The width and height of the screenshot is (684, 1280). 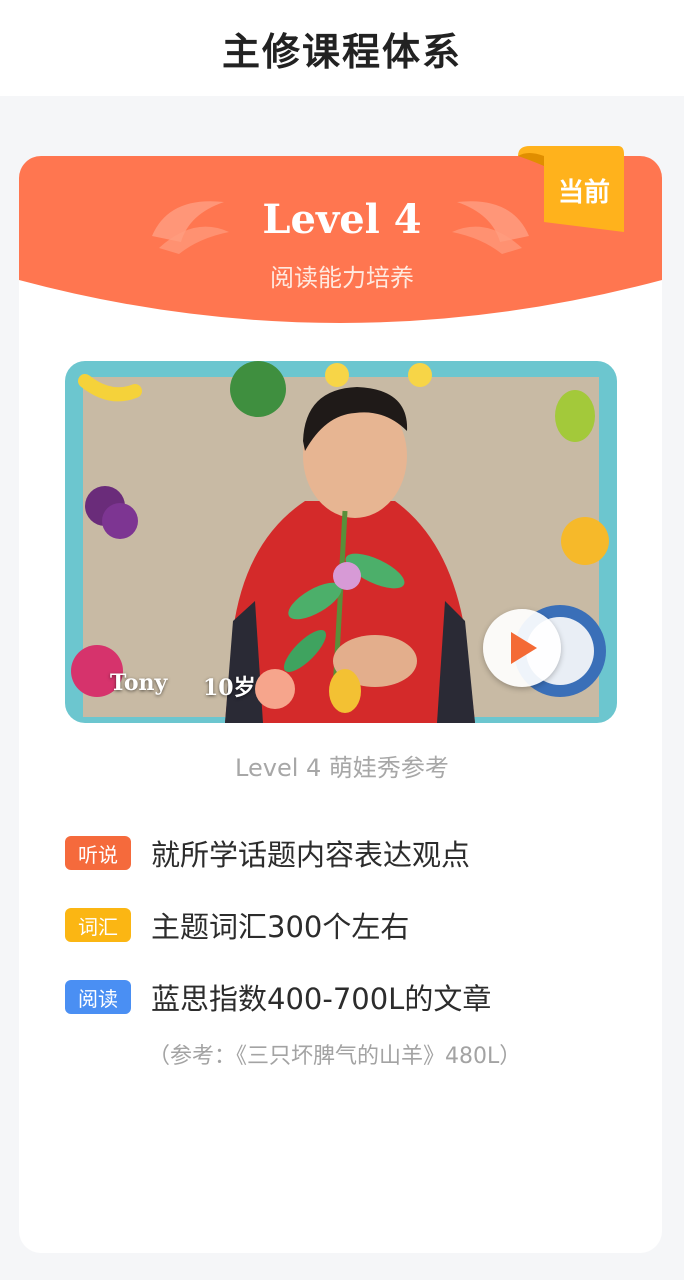 I want to click on video-caption: Level 4 萌娃秀参考, so click(x=342, y=768).